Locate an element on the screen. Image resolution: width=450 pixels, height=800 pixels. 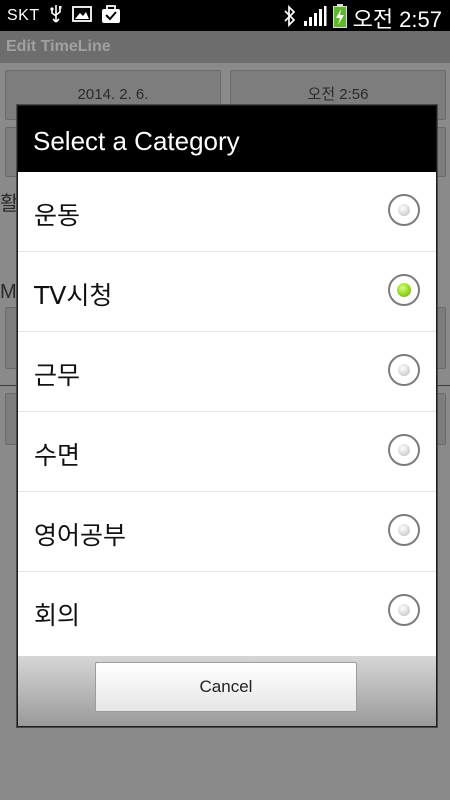
signal-icon is located at coordinates (315, 18).